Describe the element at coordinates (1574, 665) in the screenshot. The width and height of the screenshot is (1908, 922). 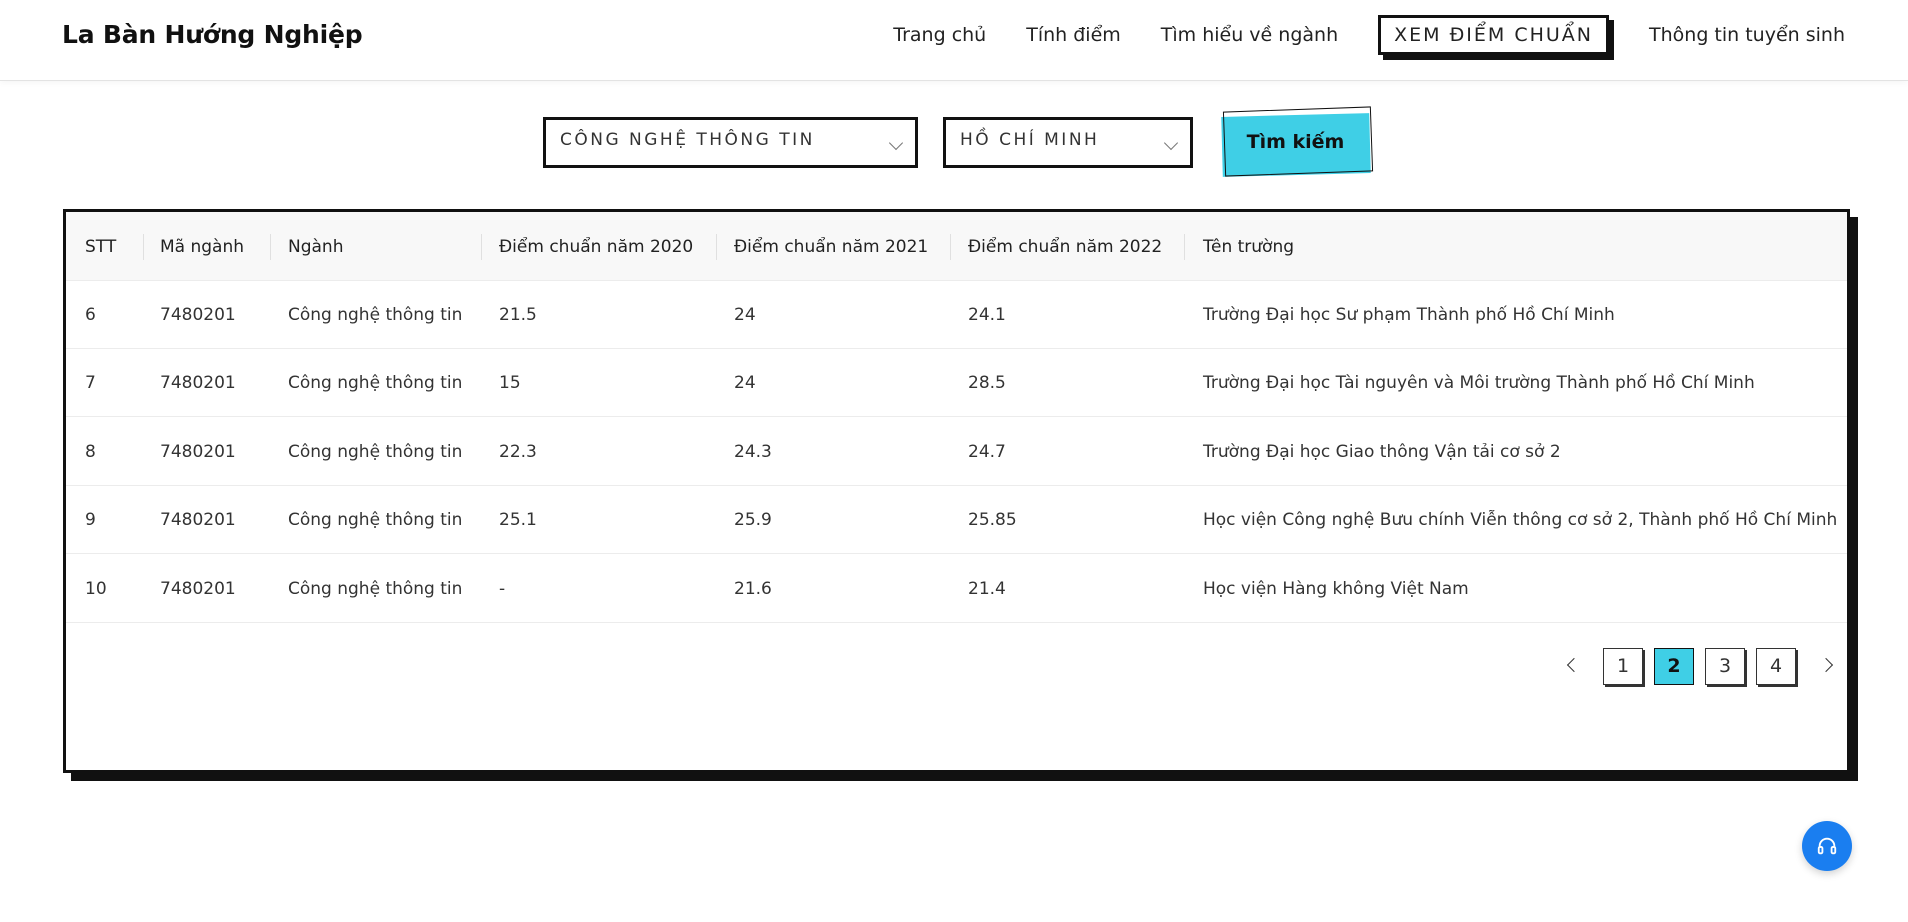
I see `chevron-left-icon` at that location.